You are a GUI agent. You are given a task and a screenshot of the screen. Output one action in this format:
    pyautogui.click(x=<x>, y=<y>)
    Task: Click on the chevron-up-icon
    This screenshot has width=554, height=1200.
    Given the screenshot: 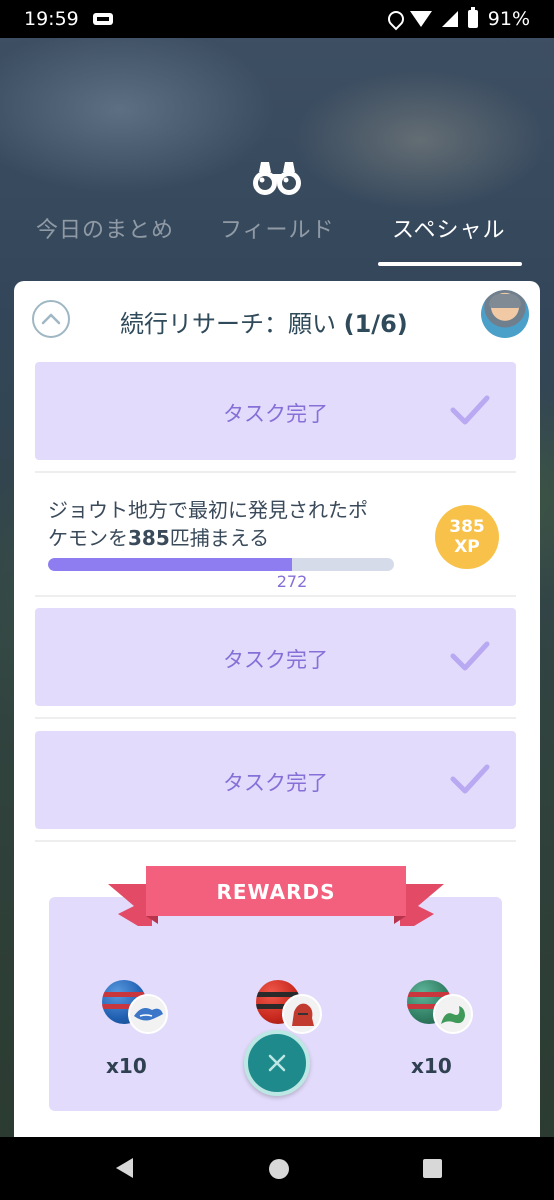 What is the action you would take?
    pyautogui.click(x=51, y=319)
    